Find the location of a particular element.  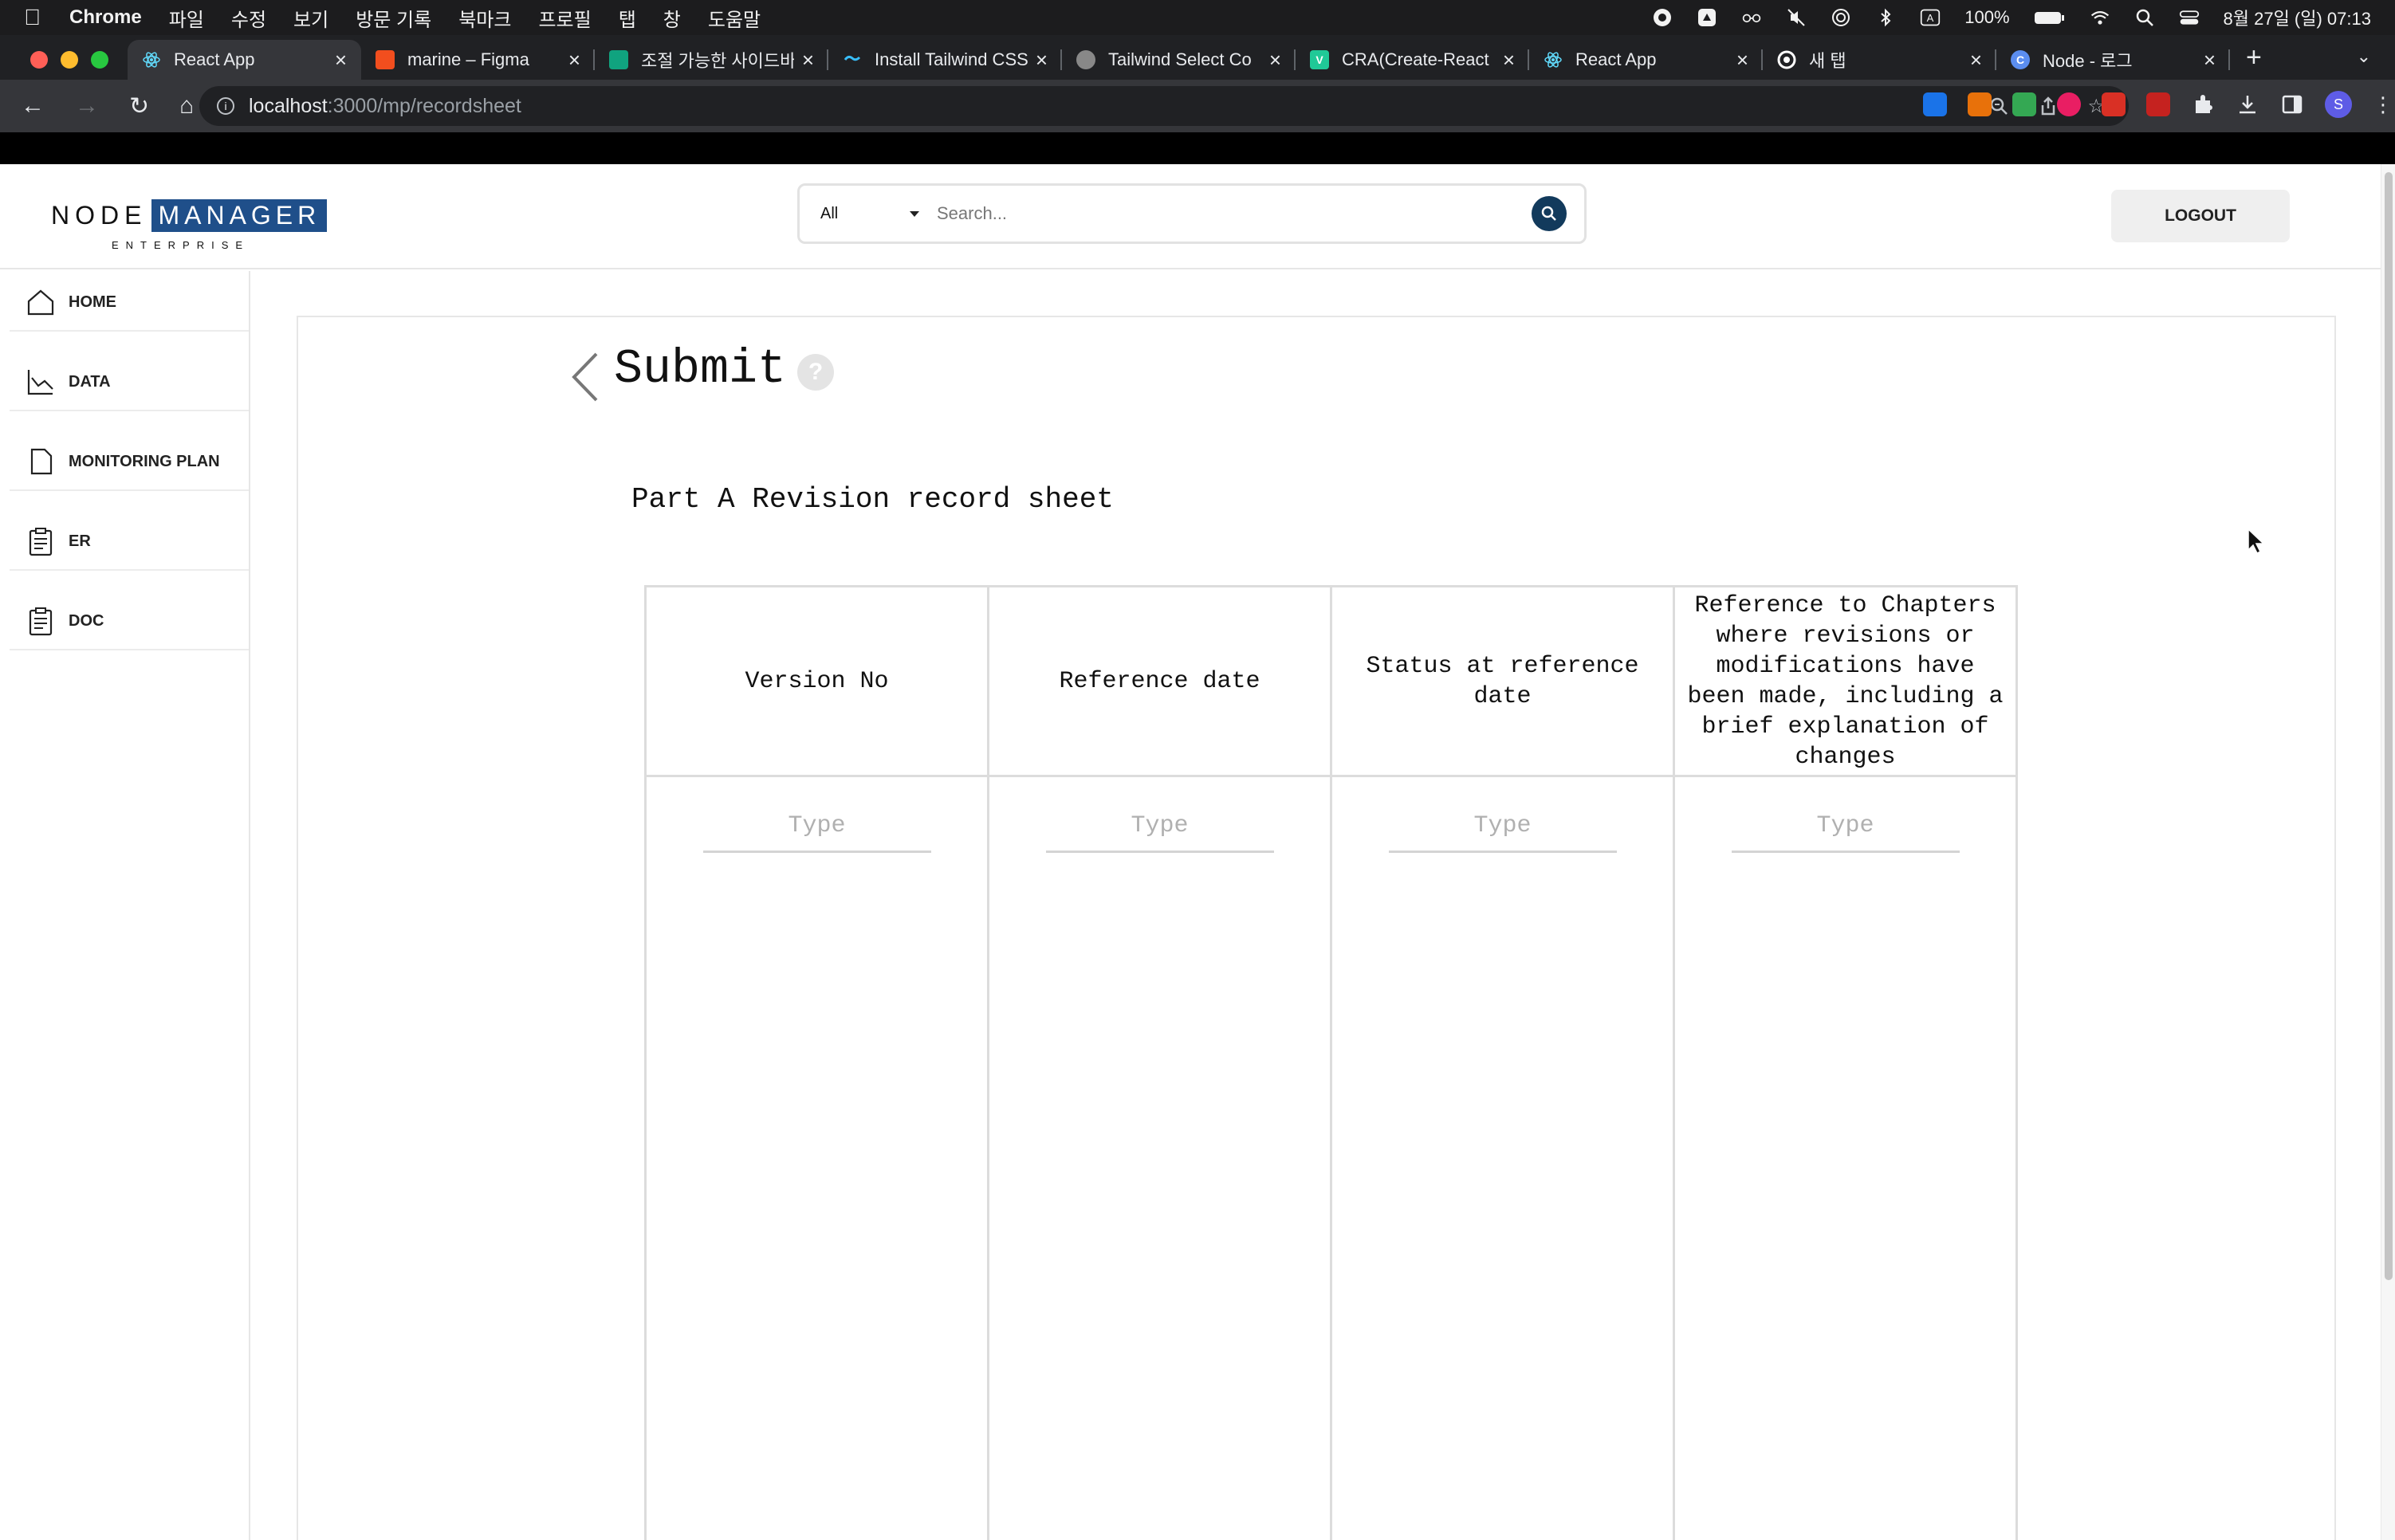

record-icon is located at coordinates (1662, 17).